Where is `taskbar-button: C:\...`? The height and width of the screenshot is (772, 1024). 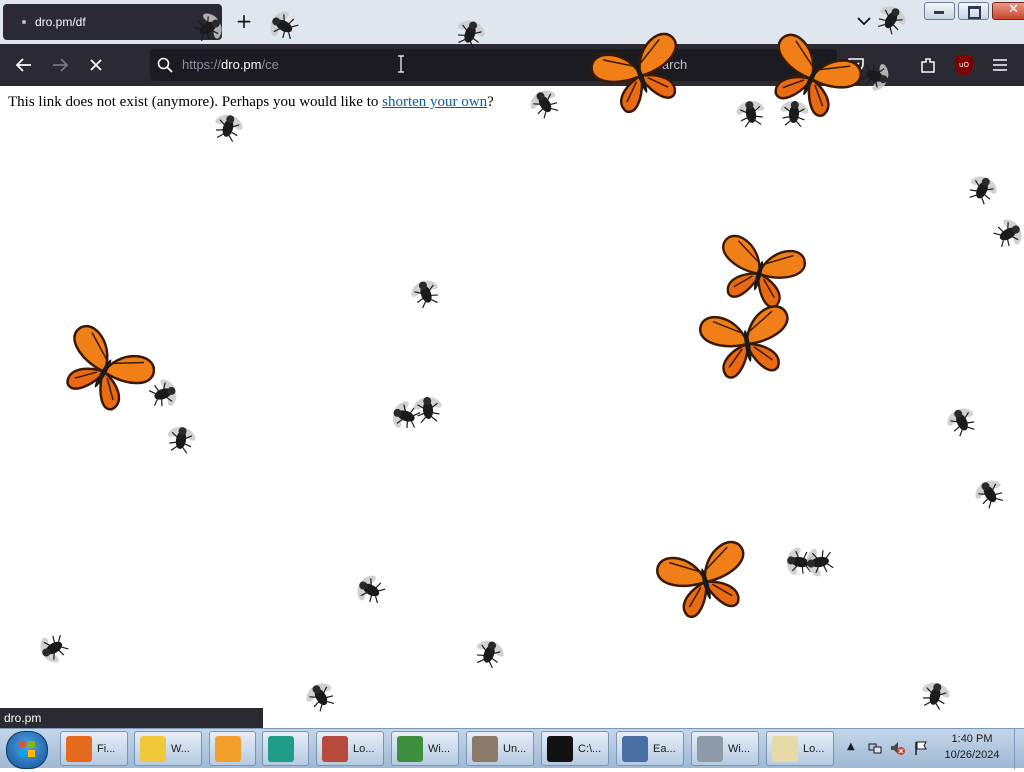 taskbar-button: C:\... is located at coordinates (575, 748).